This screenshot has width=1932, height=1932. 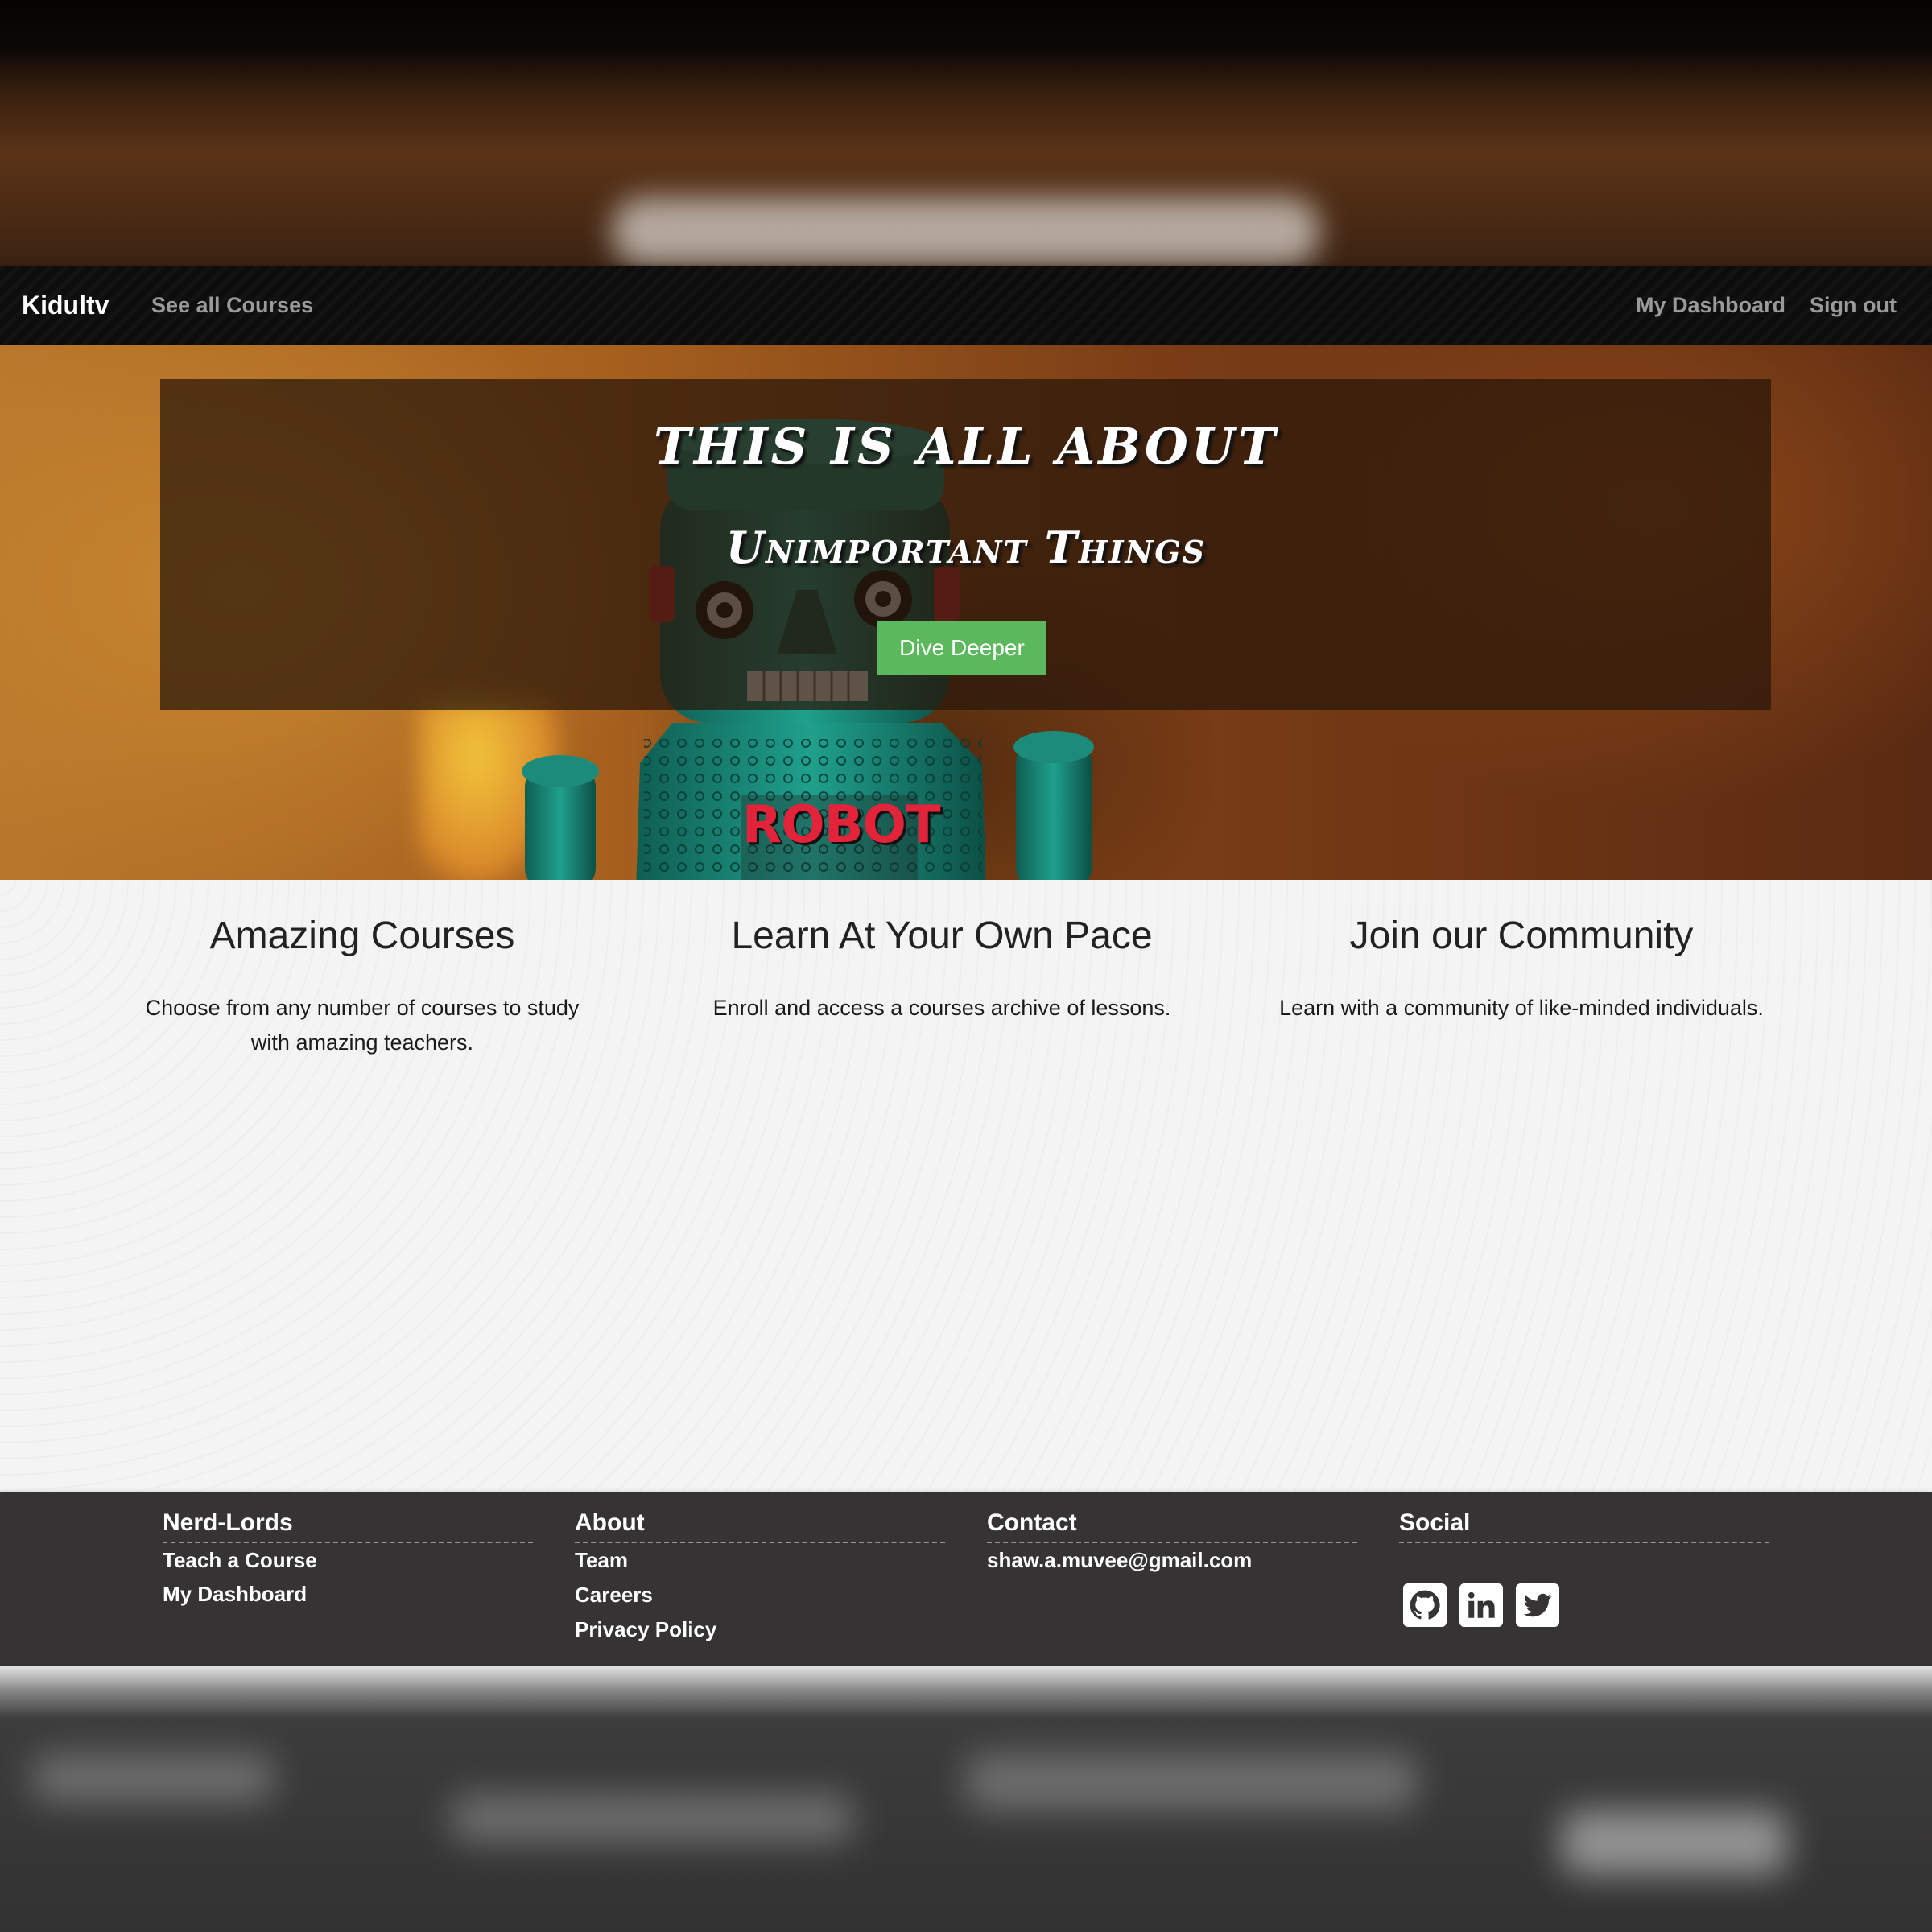 What do you see at coordinates (1584, 1568) in the screenshot?
I see `footer-col-social: Social` at bounding box center [1584, 1568].